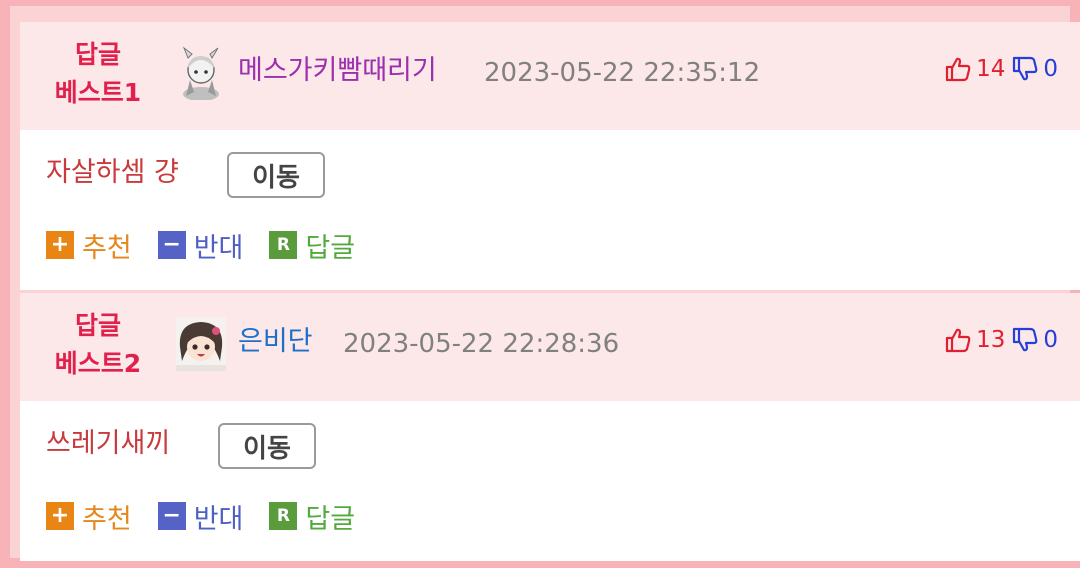  I want to click on timestamp: 2023-05-22 22:35:12, so click(622, 73).